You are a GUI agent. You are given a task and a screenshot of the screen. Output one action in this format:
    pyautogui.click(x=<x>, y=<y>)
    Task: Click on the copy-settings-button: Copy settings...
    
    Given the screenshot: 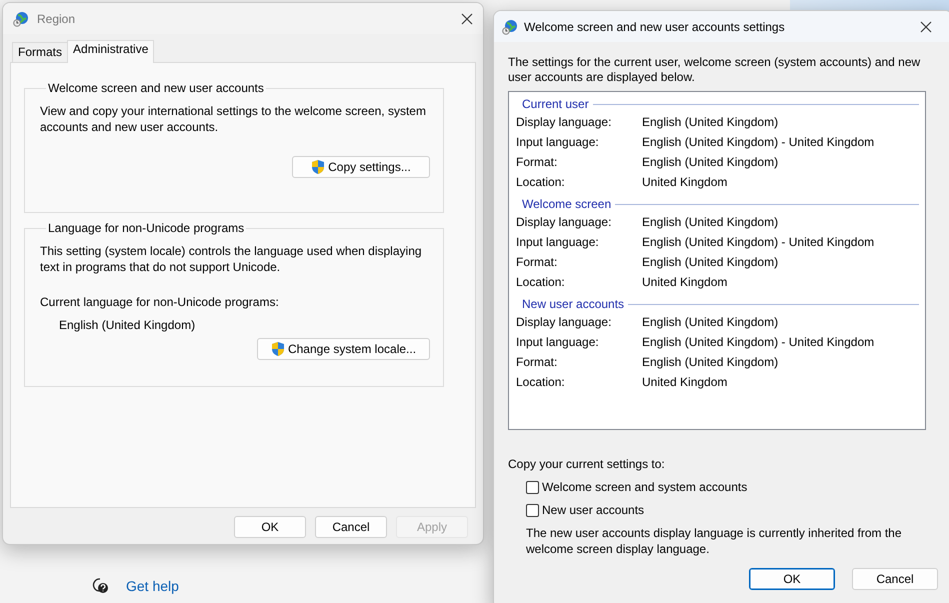 What is the action you would take?
    pyautogui.click(x=361, y=167)
    